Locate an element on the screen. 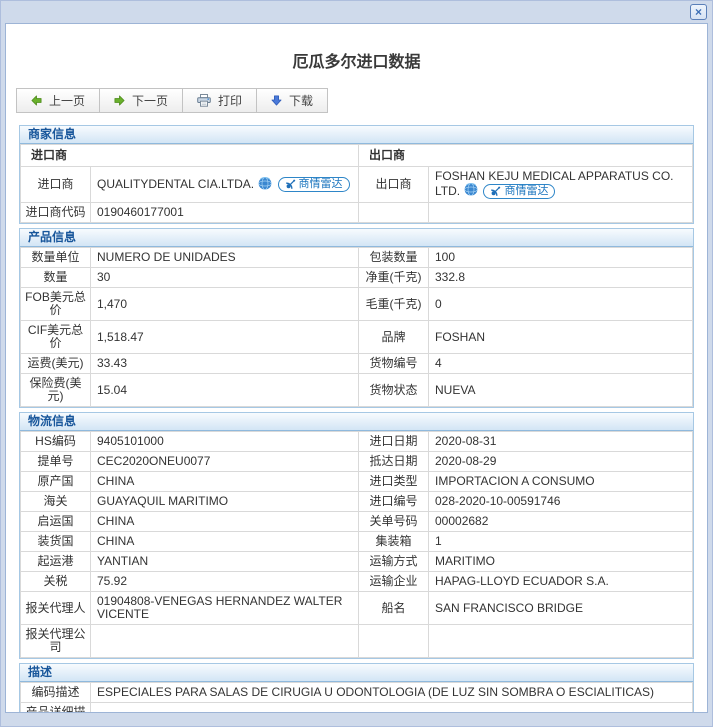 The height and width of the screenshot is (727, 713). field-value: 15.04 is located at coordinates (224, 390).